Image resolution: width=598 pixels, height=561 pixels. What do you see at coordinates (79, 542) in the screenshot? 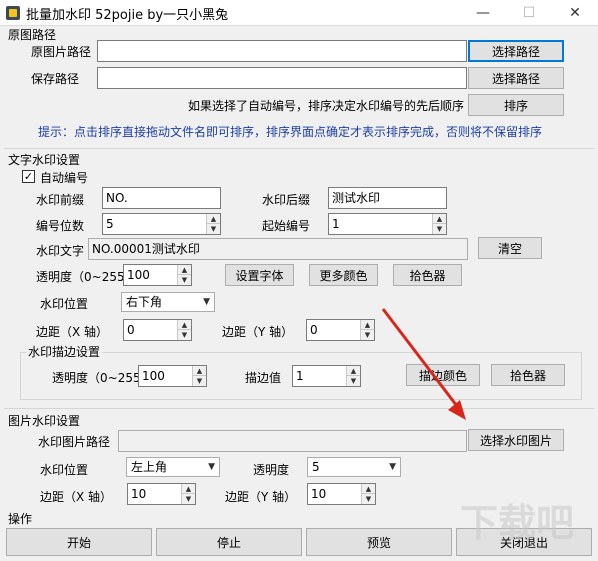
I see `start-button: 开始` at bounding box center [79, 542].